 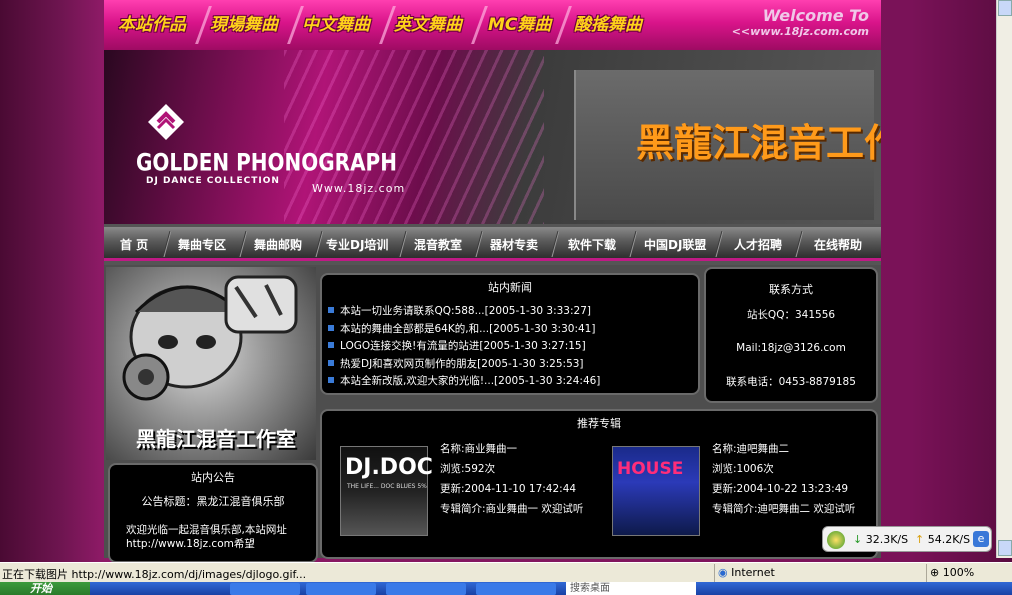 What do you see at coordinates (800, 31) in the screenshot?
I see `welcome-url: <<www.18jz.com.com` at bounding box center [800, 31].